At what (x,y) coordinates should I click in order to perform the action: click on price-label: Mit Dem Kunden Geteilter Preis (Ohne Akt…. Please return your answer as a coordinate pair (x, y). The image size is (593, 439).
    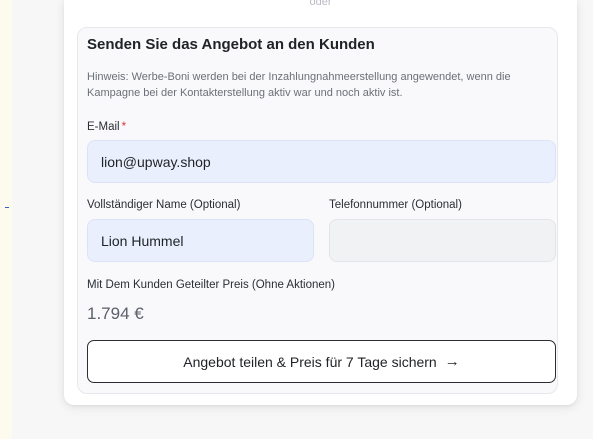
    Looking at the image, I should click on (211, 285).